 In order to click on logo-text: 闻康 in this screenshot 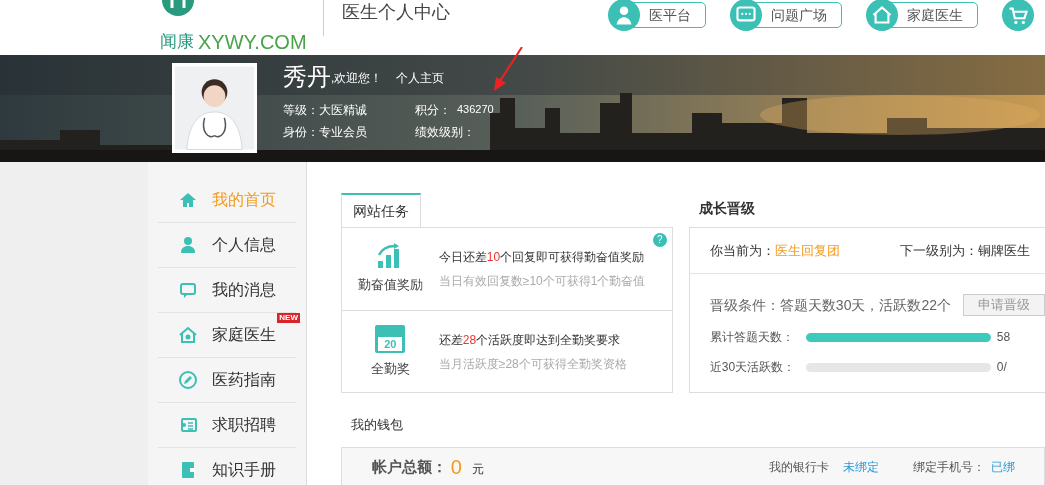, I will do `click(177, 41)`.